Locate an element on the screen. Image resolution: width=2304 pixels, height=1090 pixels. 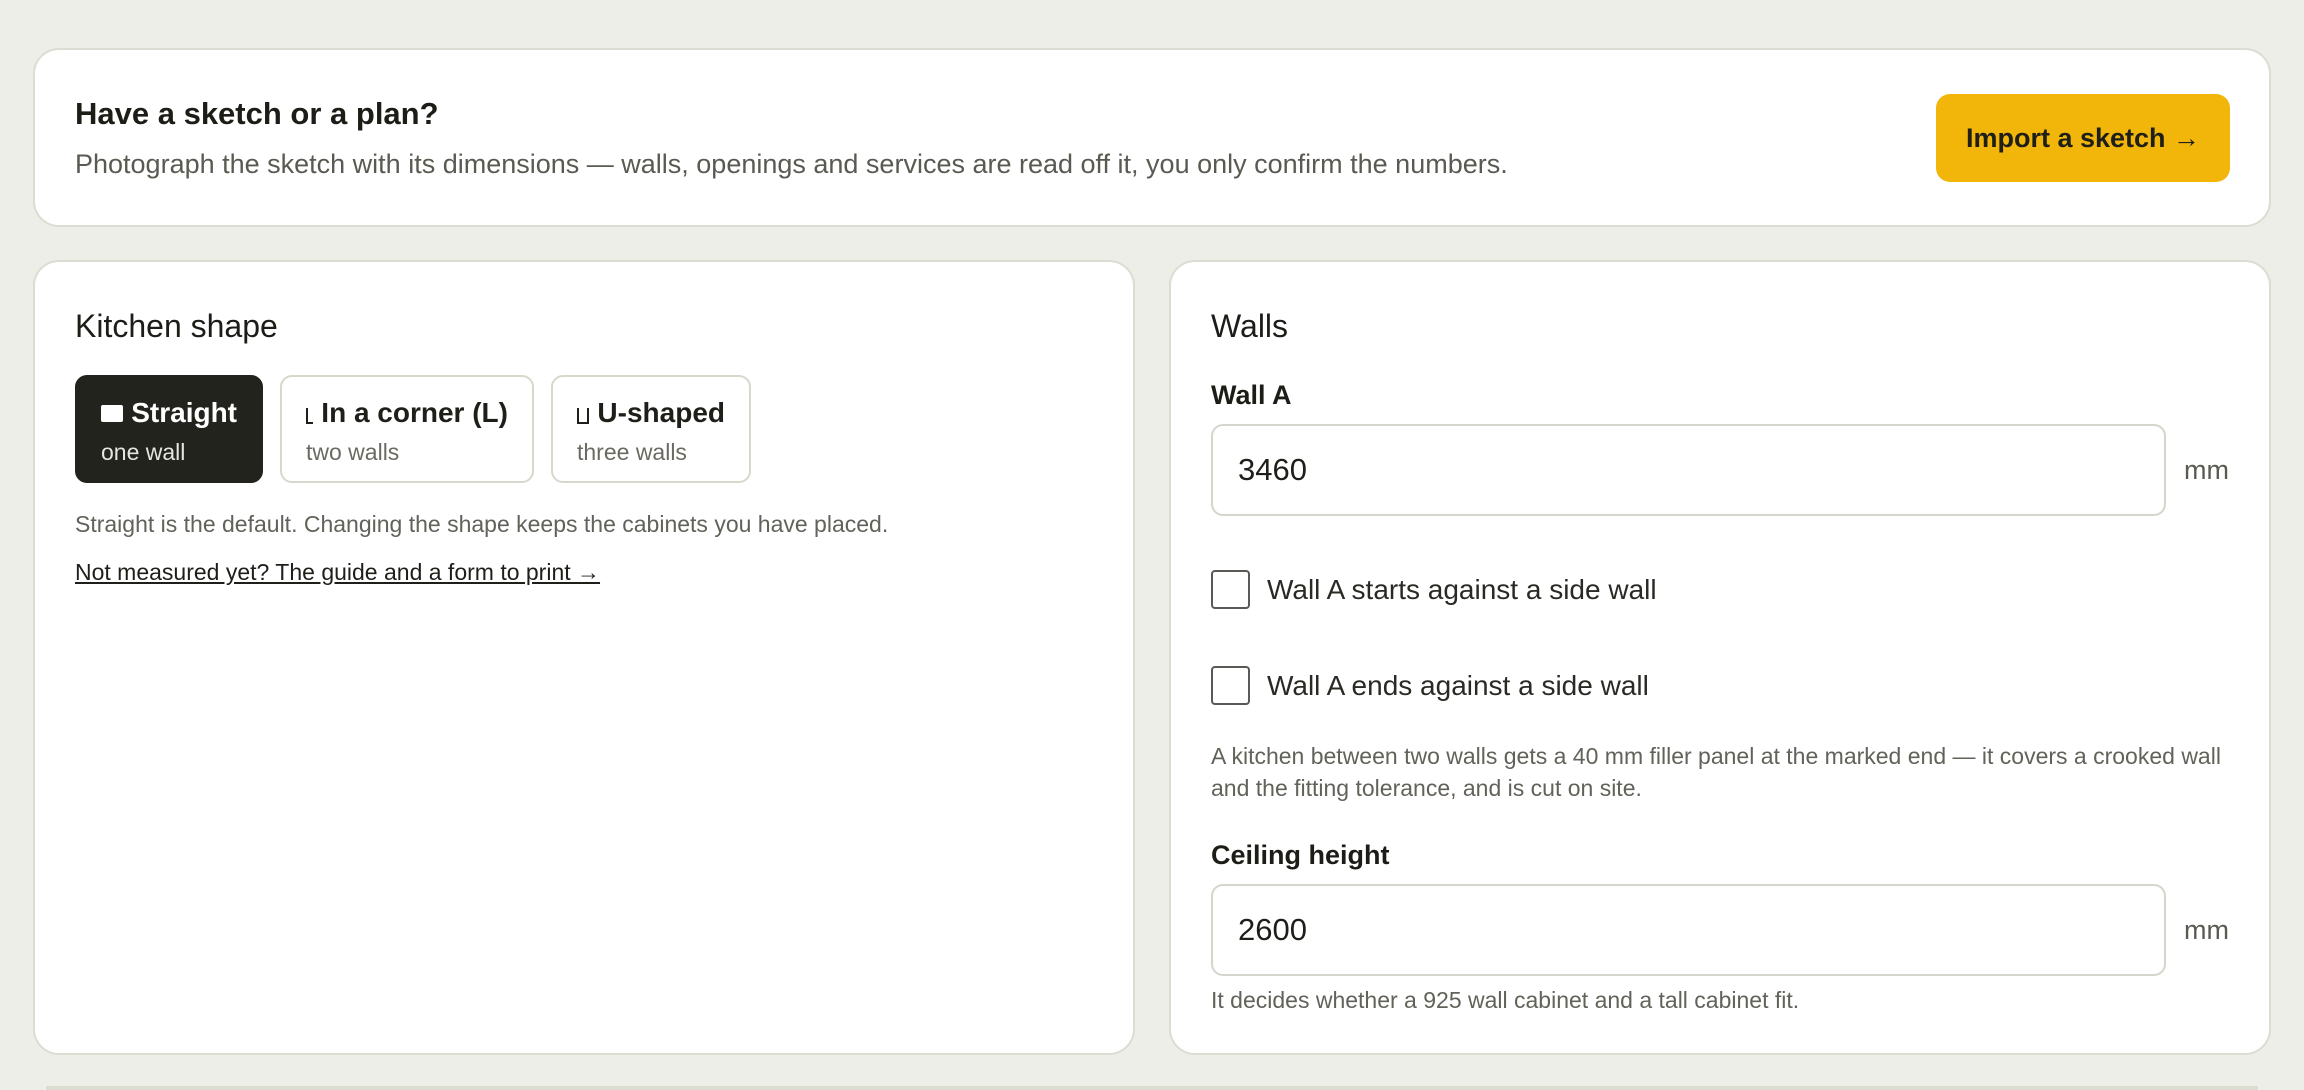
starts-against-wall-checkbox is located at coordinates (1230, 589).